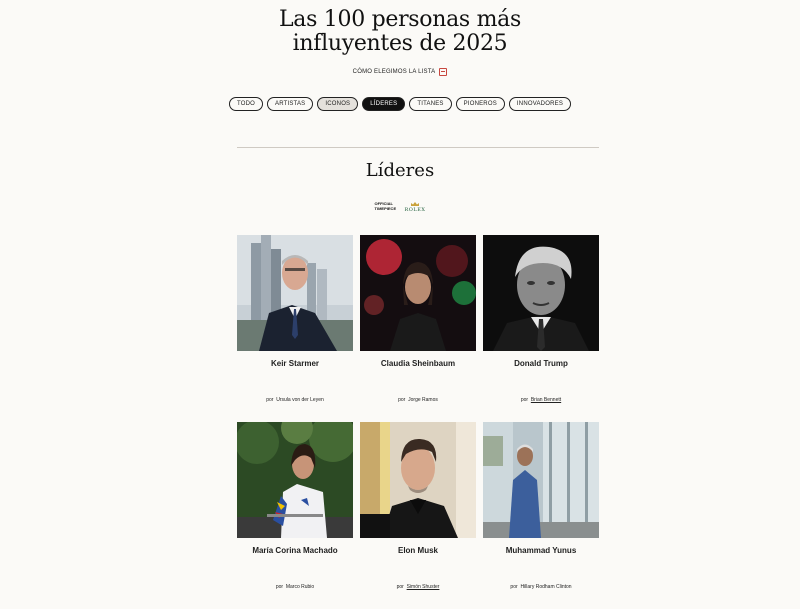  What do you see at coordinates (400, 207) in the screenshot?
I see `sponsor-block: OFFICIAL TIMEPIECE ROLEX` at bounding box center [400, 207].